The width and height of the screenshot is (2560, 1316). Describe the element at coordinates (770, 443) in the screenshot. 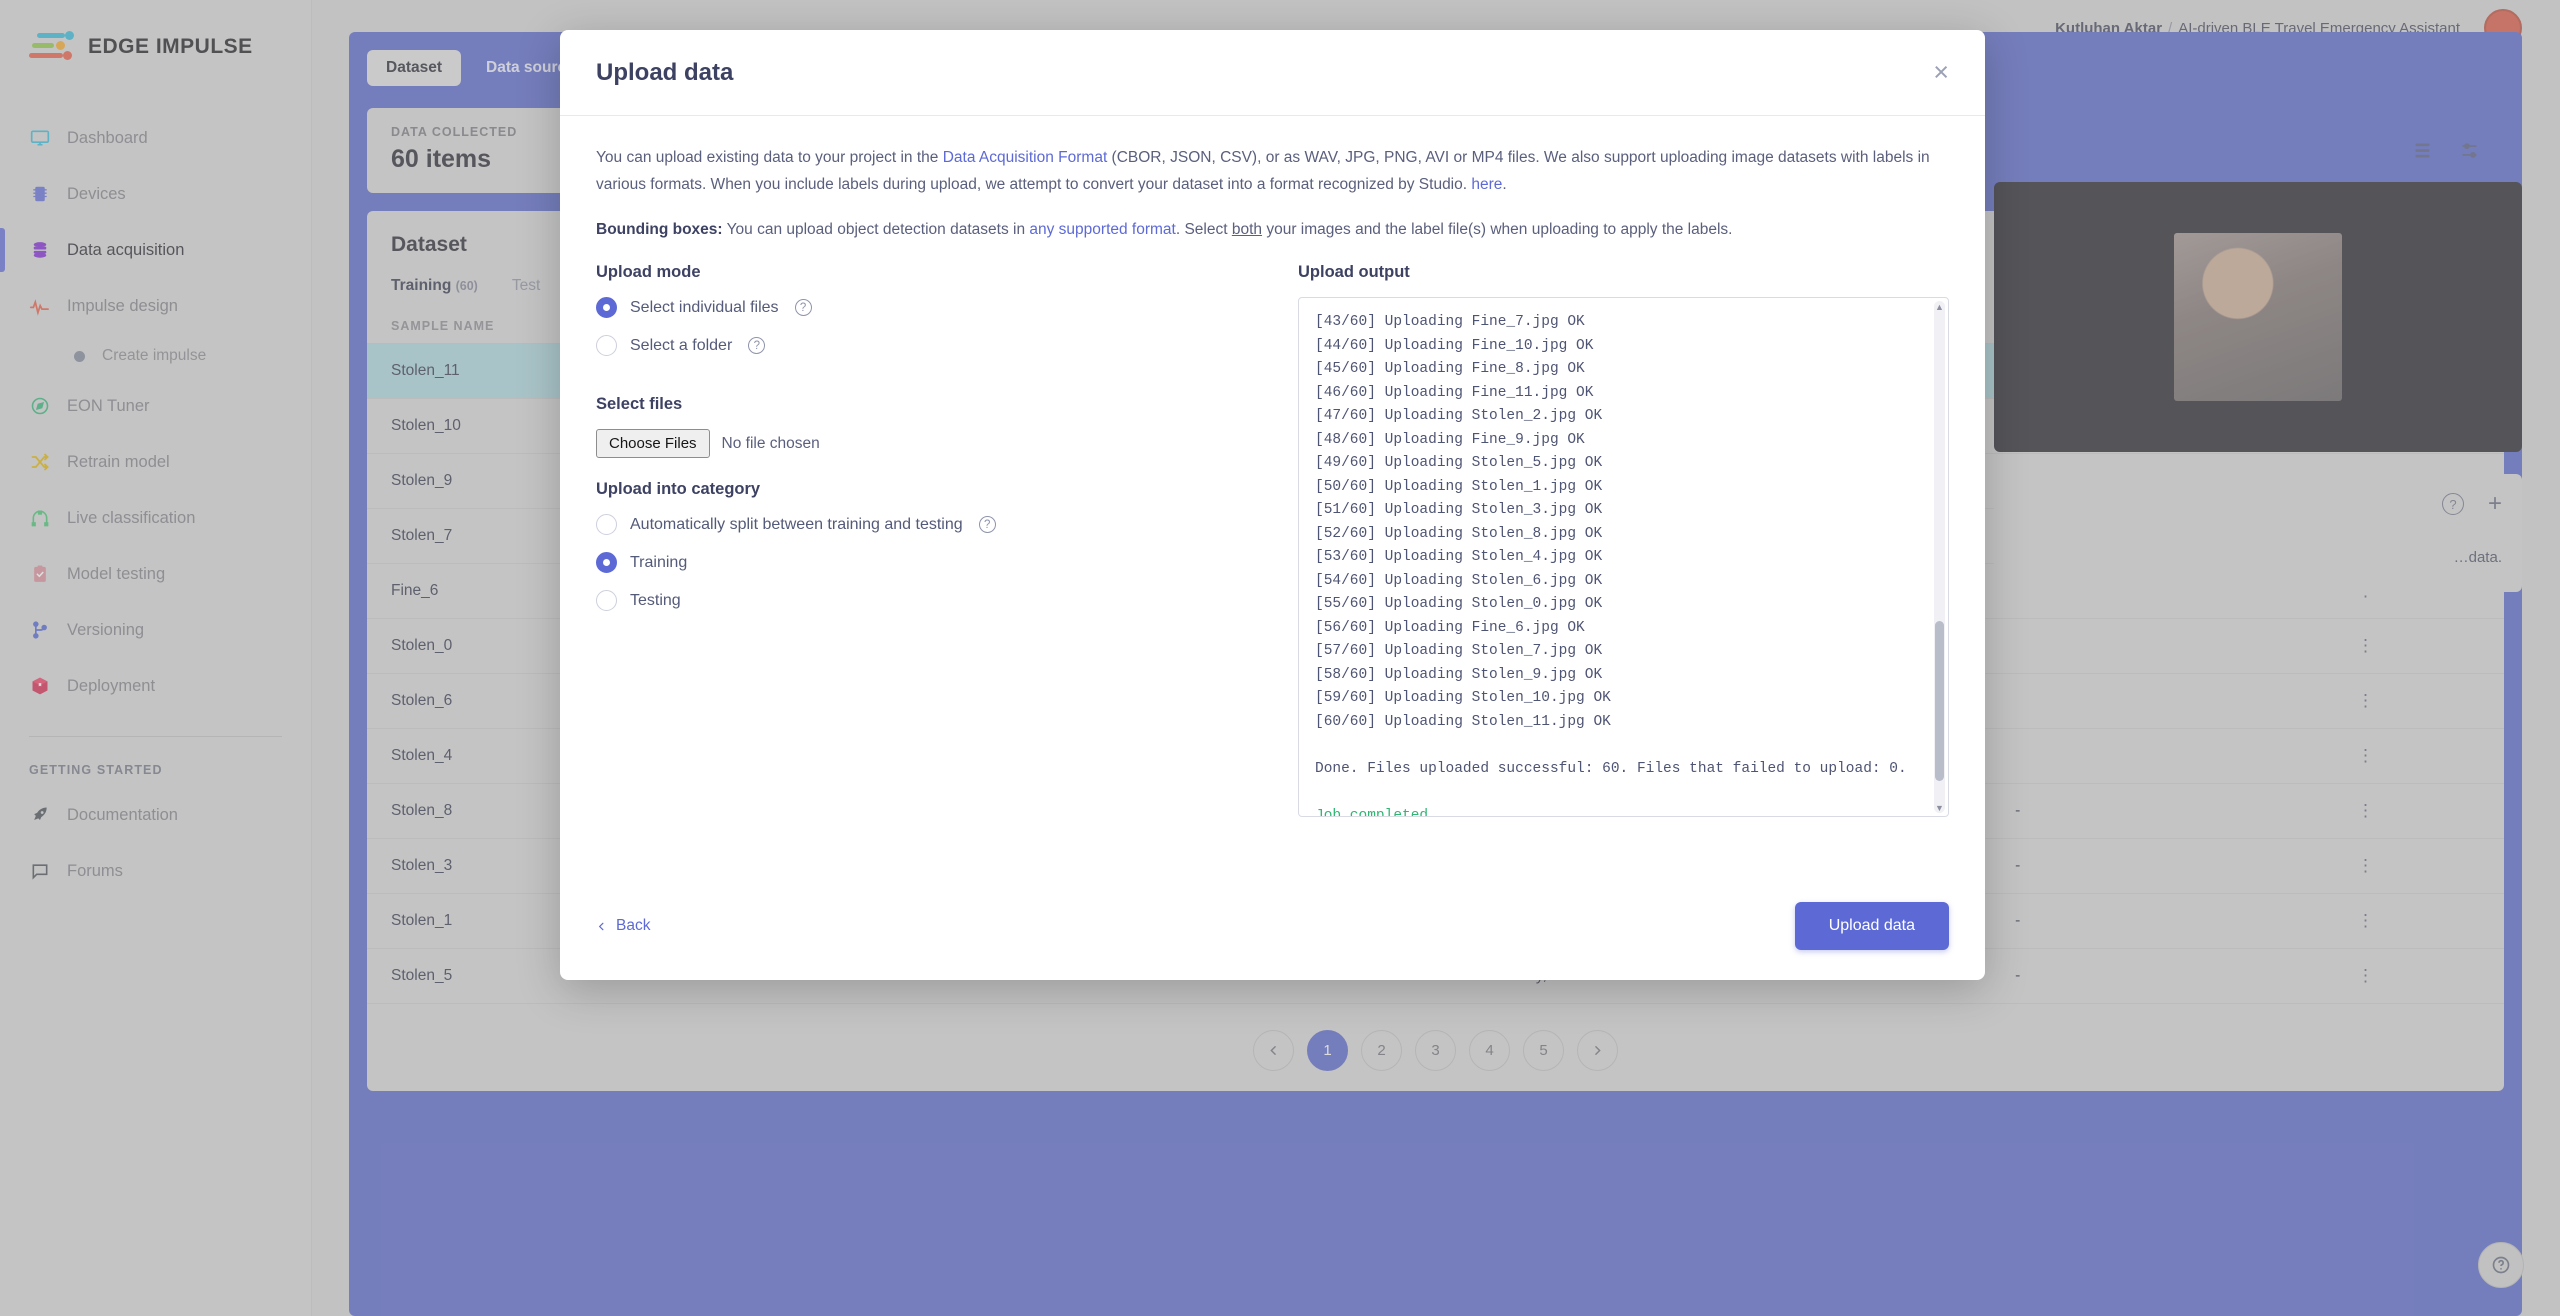

I see `file-chosen-status: No file chosen` at that location.